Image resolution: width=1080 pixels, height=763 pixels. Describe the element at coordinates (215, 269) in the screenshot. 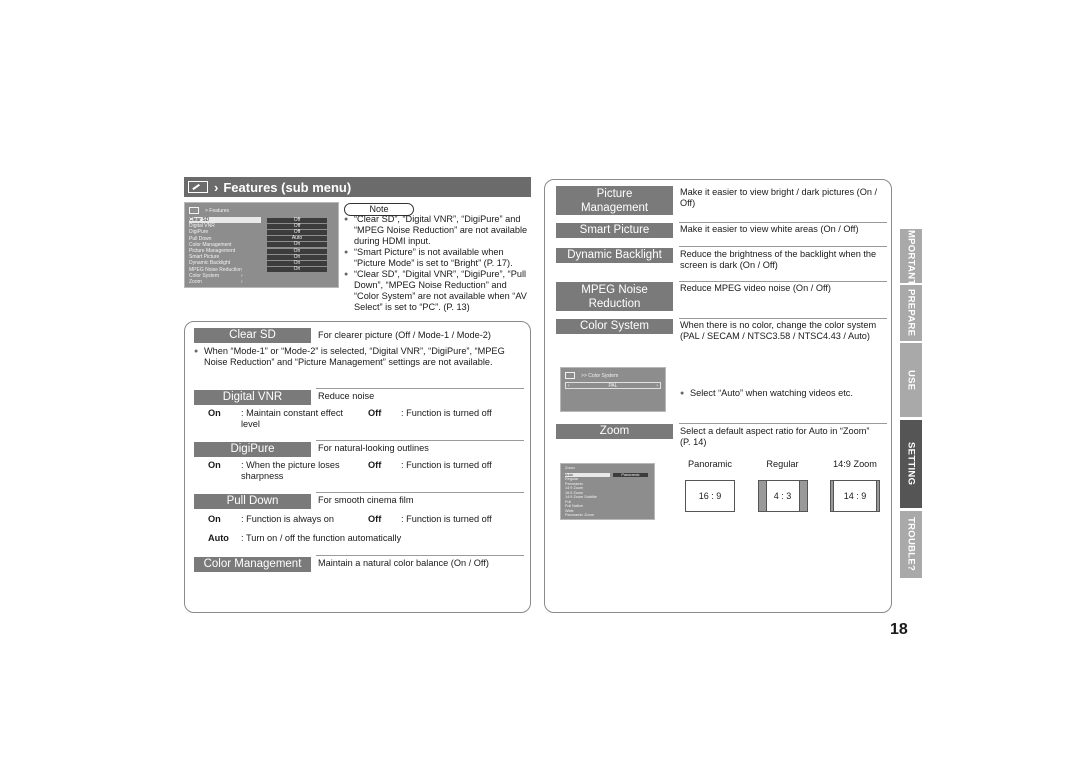

I see `osd-row-label: MPEG Noise Reduction` at that location.